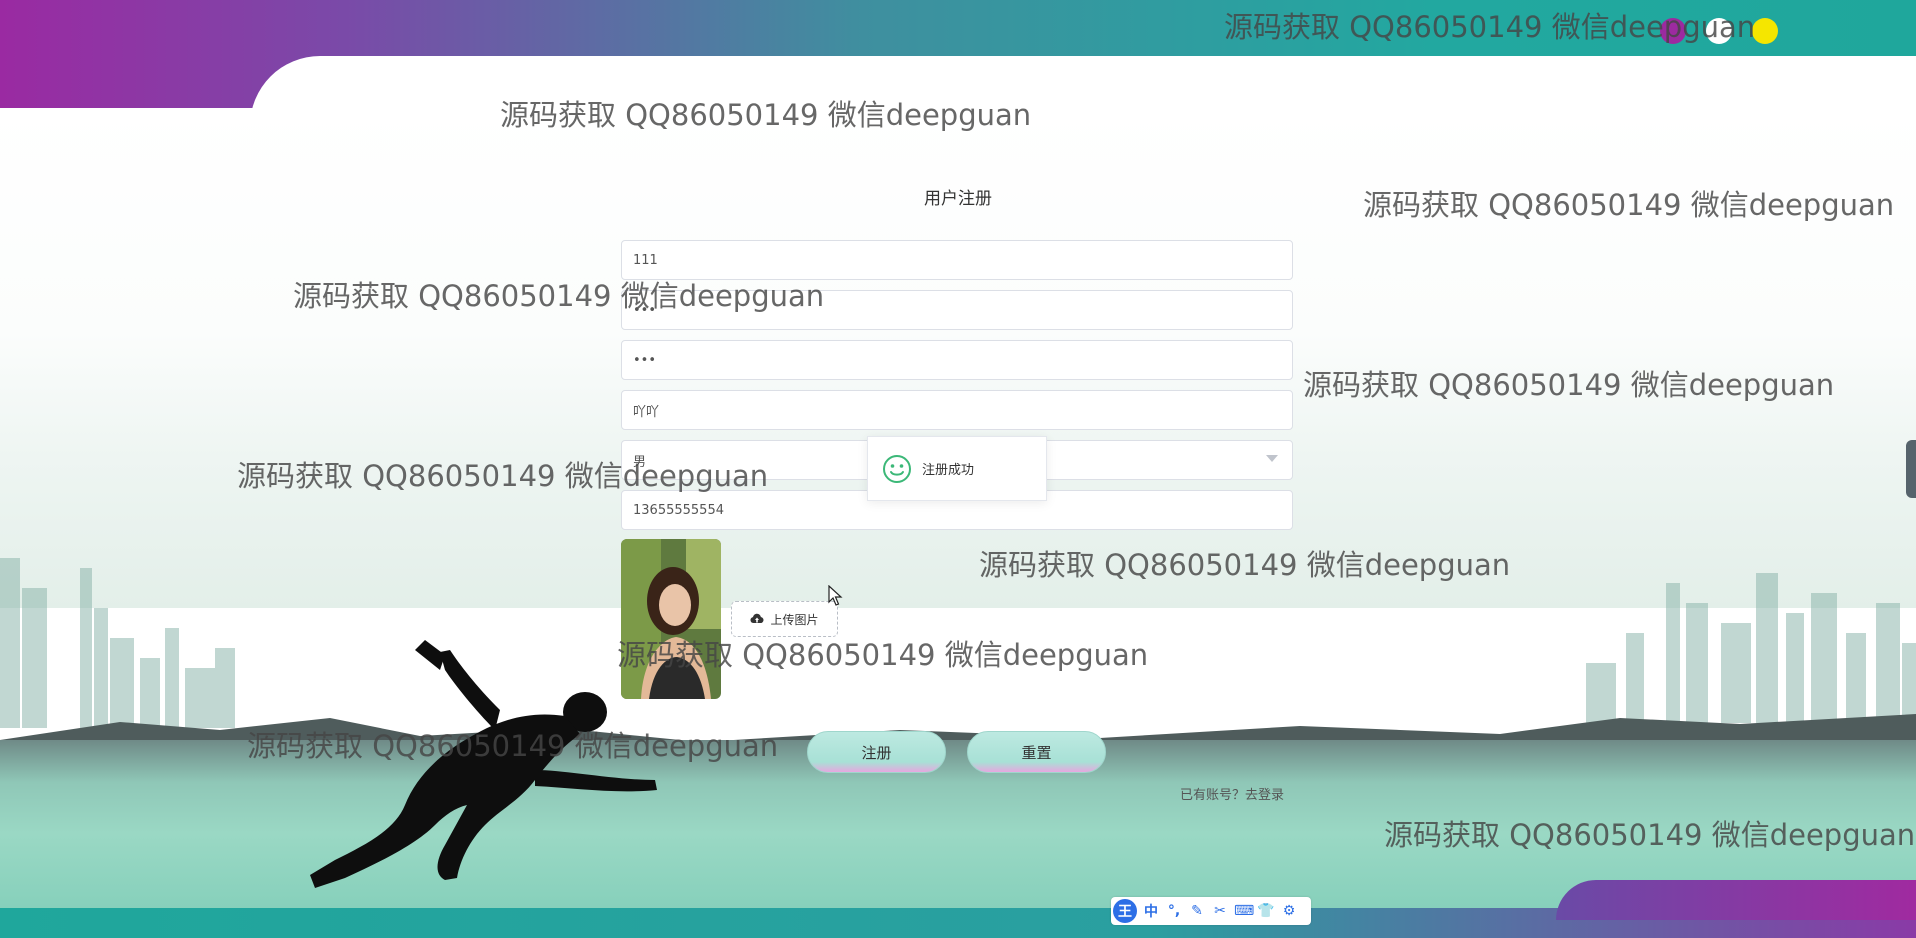 The width and height of the screenshot is (1916, 938). What do you see at coordinates (1125, 911) in the screenshot?
I see `ime-logo-icon: 王` at bounding box center [1125, 911].